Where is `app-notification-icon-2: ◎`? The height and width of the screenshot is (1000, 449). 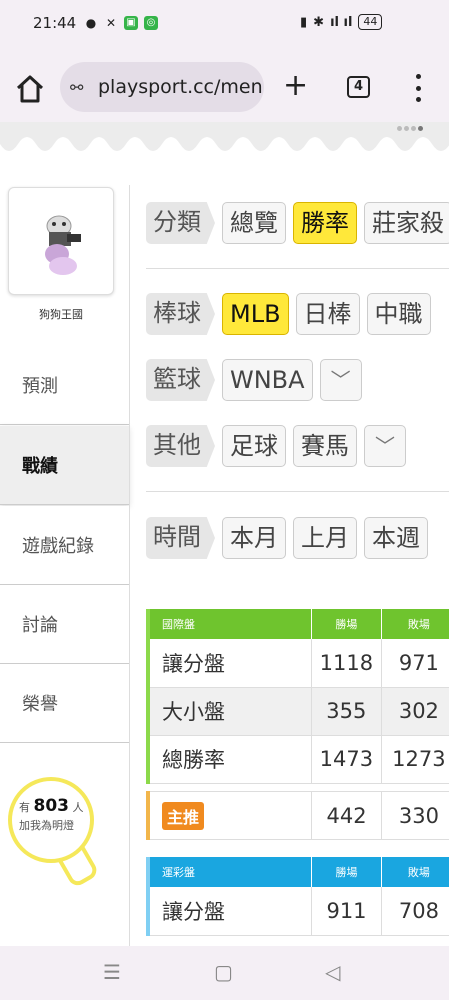
app-notification-icon-2: ◎ is located at coordinates (151, 23).